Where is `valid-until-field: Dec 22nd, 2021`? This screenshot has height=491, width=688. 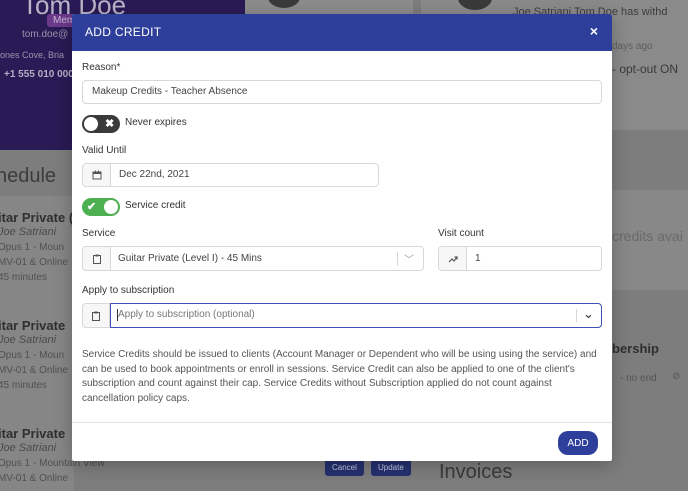
valid-until-field: Dec 22nd, 2021 is located at coordinates (230, 175).